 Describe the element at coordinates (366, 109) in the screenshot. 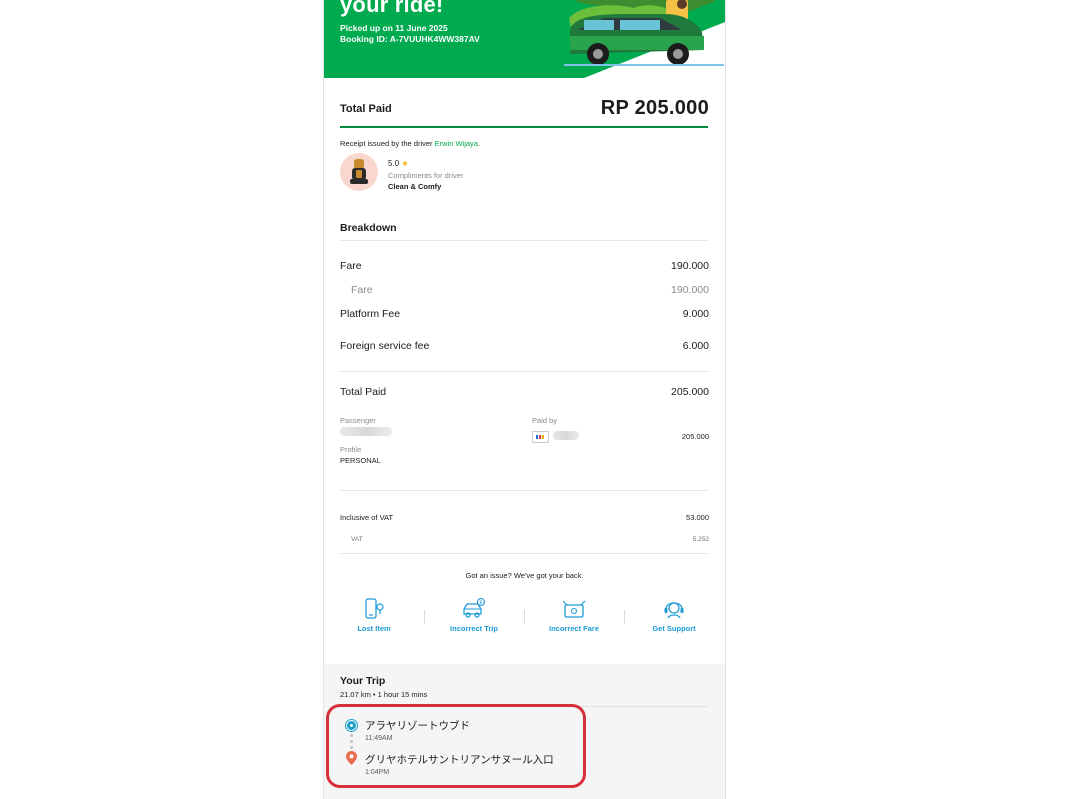

I see `total-paid-label: Total Paid` at that location.